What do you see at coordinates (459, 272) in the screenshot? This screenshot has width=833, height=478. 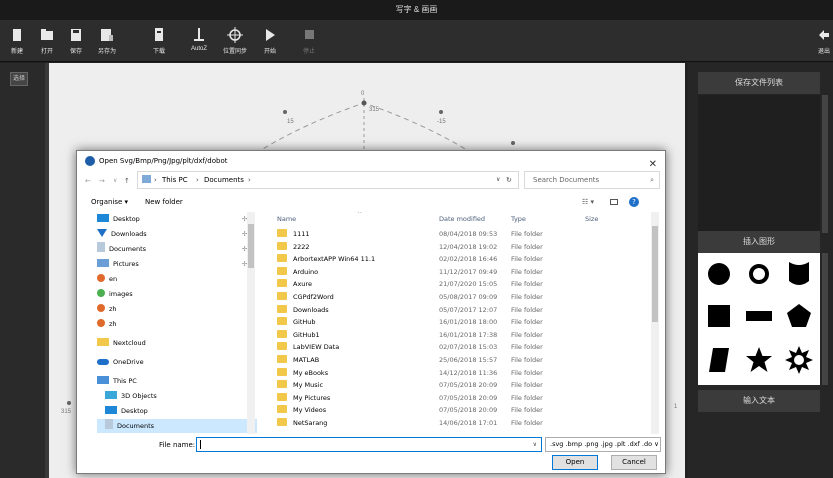 I see `file-row: Arduino 11/12/2017 09:49 File folder` at bounding box center [459, 272].